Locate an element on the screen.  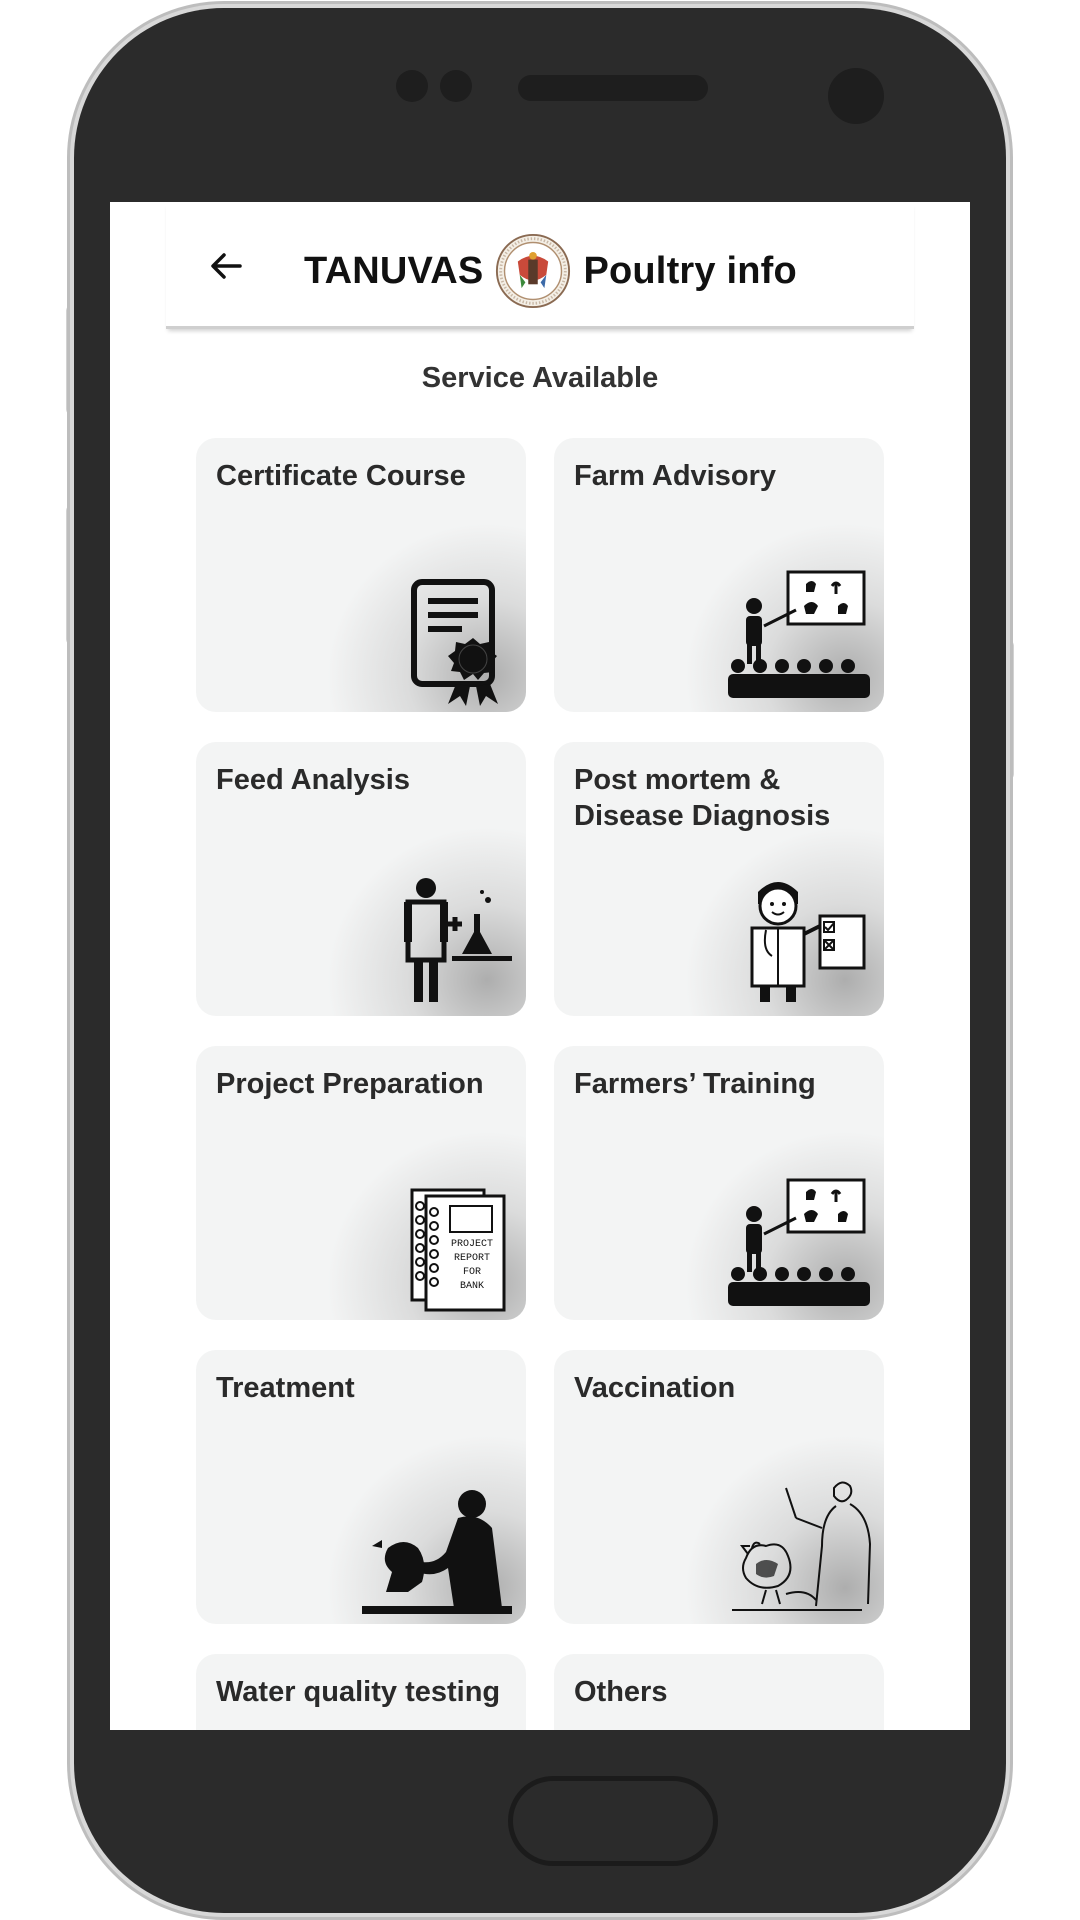
advisory-presentation-icon is located at coordinates (799, 634).